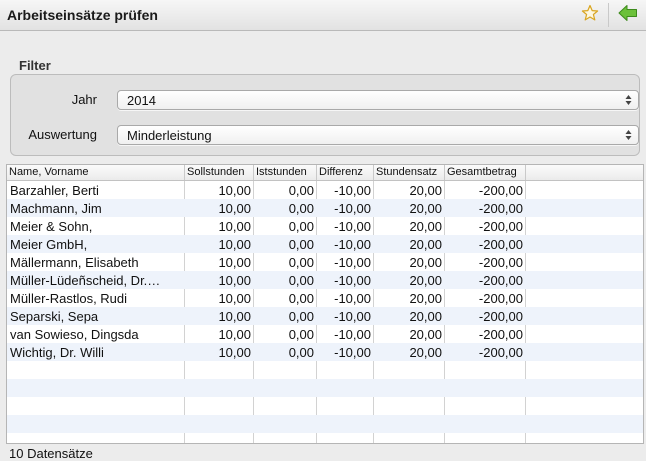  What do you see at coordinates (141, 100) in the screenshot?
I see `jahr-value: 2014` at bounding box center [141, 100].